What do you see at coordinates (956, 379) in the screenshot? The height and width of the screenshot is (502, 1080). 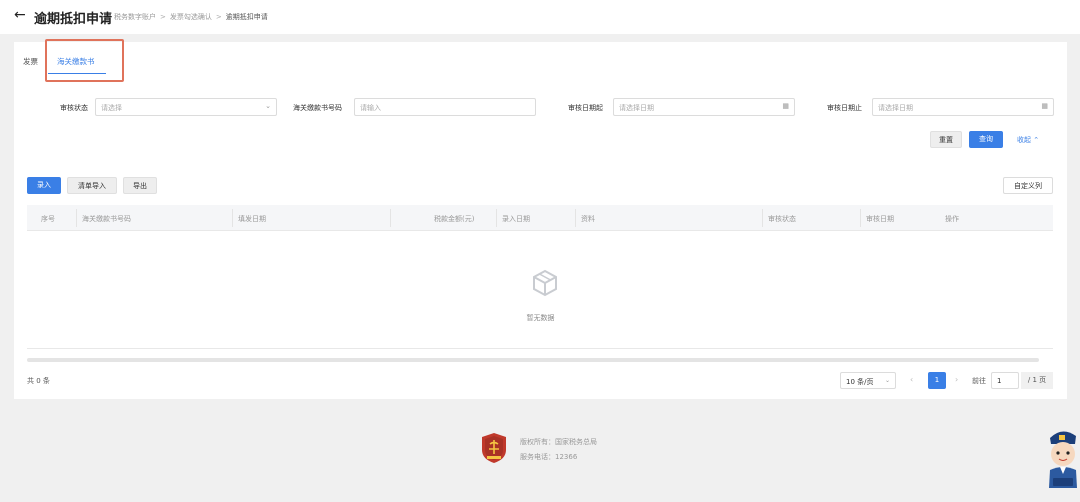 I see `next-page-icon: ›` at bounding box center [956, 379].